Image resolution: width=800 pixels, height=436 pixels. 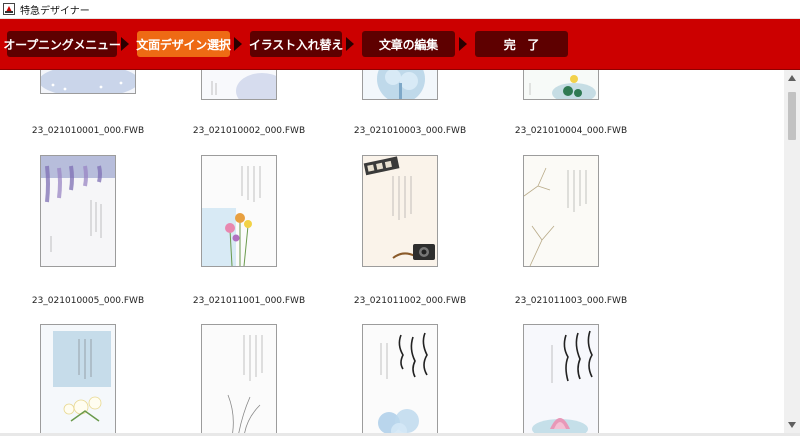 I want to click on app-icon, so click(x=9, y=9).